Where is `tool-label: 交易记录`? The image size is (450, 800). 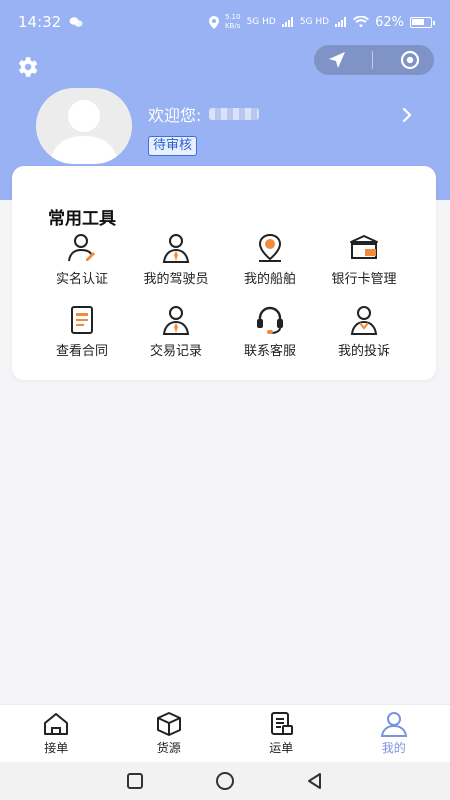 tool-label: 交易记录 is located at coordinates (175, 351).